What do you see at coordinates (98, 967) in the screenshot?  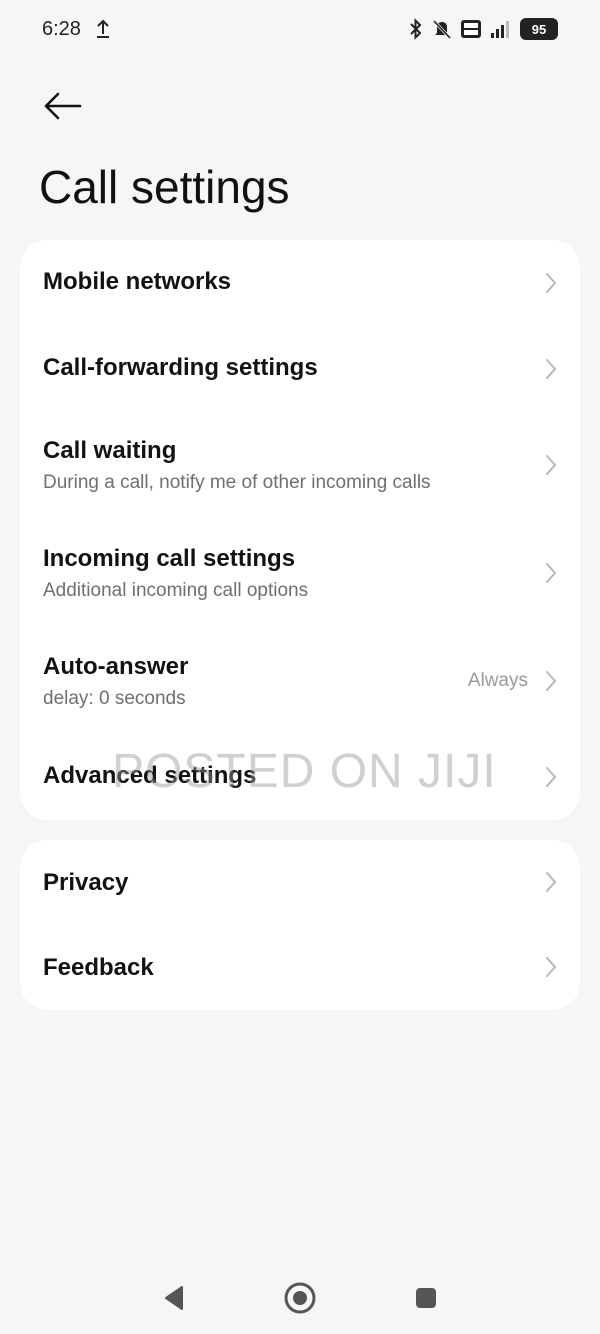 I see `item-title: Feedback` at bounding box center [98, 967].